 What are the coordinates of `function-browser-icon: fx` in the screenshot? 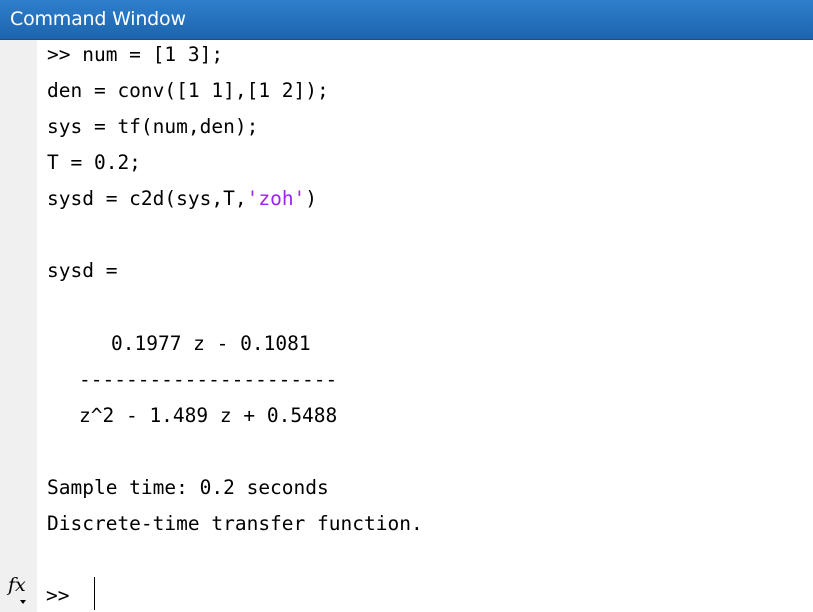 It's located at (17, 585).